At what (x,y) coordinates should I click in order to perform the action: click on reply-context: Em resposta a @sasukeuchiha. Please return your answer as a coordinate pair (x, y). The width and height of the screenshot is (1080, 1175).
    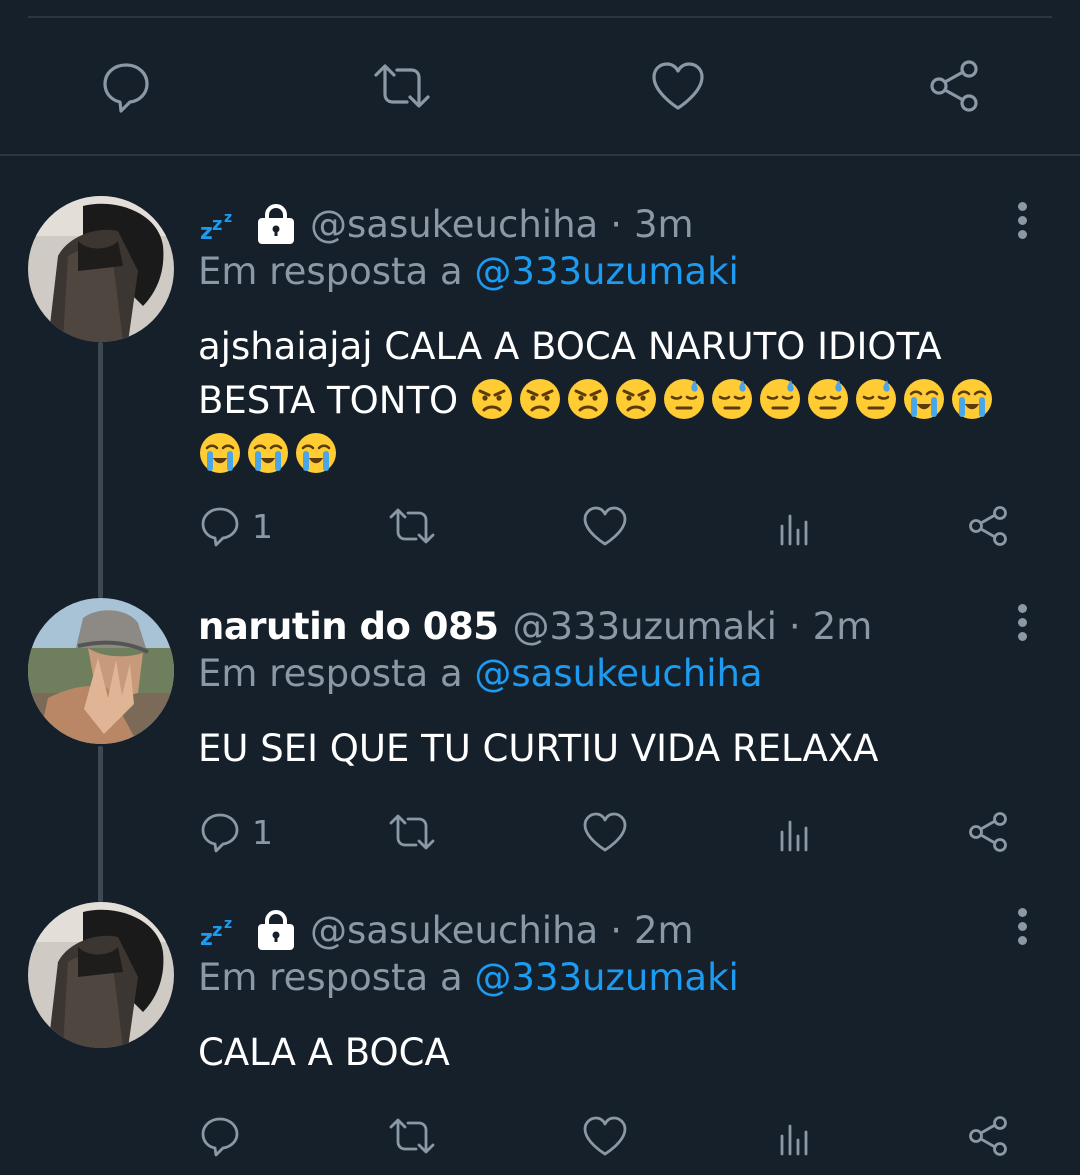
    Looking at the image, I should click on (480, 673).